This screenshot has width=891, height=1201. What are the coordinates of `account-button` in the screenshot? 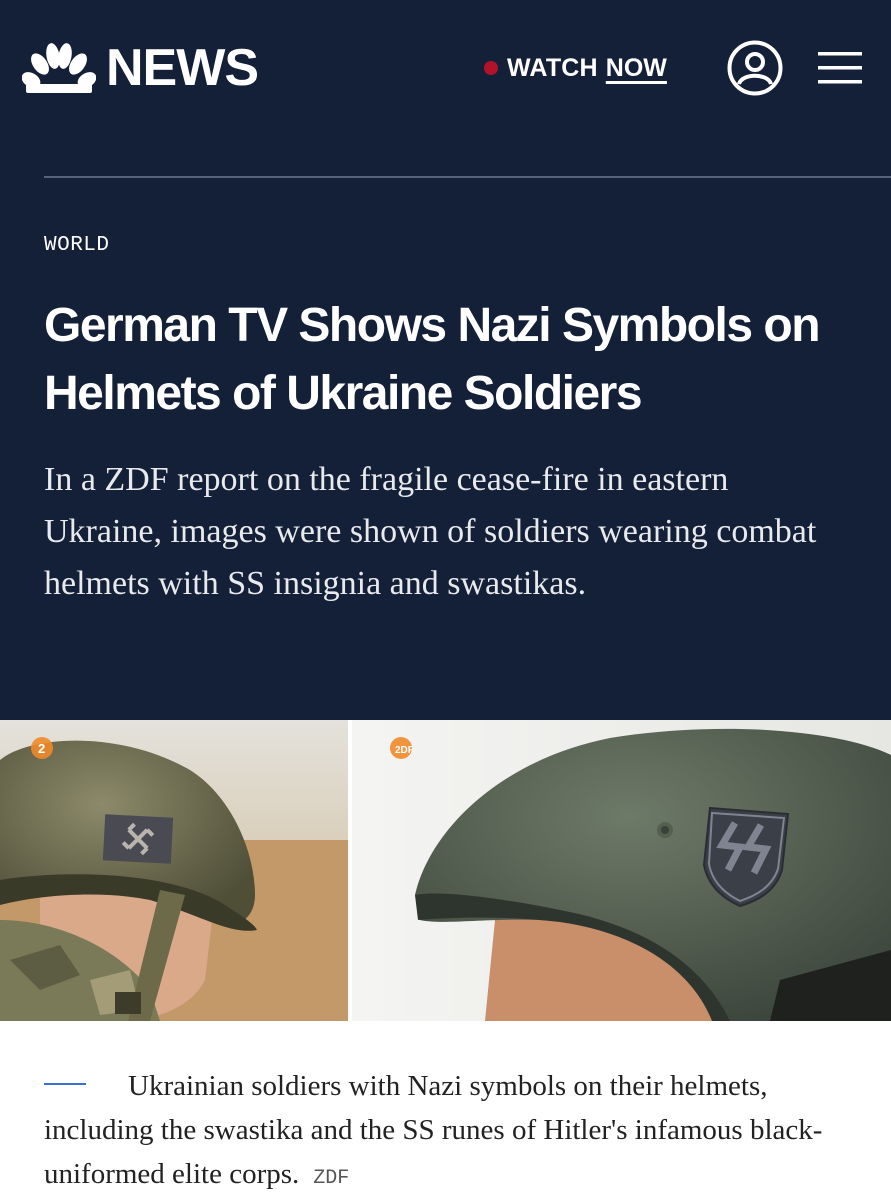 It's located at (755, 68).